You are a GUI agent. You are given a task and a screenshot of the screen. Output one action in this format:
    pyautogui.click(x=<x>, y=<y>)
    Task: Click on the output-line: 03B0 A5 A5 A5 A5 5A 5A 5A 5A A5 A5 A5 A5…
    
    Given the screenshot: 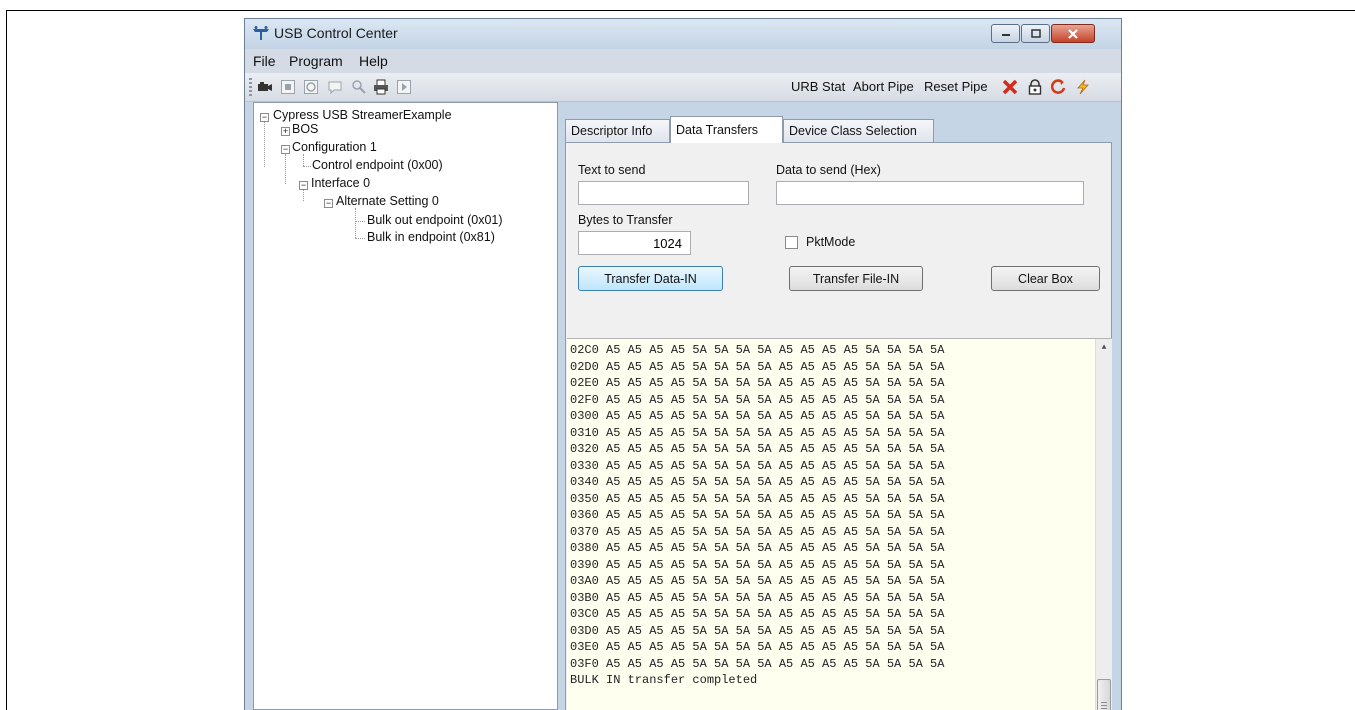 What is the action you would take?
    pyautogui.click(x=757, y=597)
    